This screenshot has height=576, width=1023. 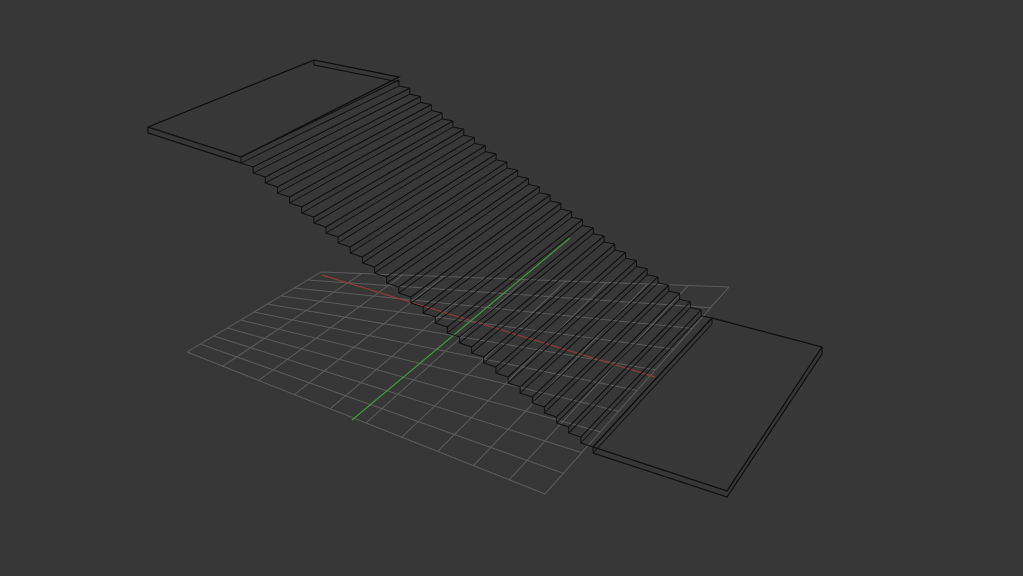 What do you see at coordinates (356, 71) in the screenshot?
I see `upper-landing-back-edge` at bounding box center [356, 71].